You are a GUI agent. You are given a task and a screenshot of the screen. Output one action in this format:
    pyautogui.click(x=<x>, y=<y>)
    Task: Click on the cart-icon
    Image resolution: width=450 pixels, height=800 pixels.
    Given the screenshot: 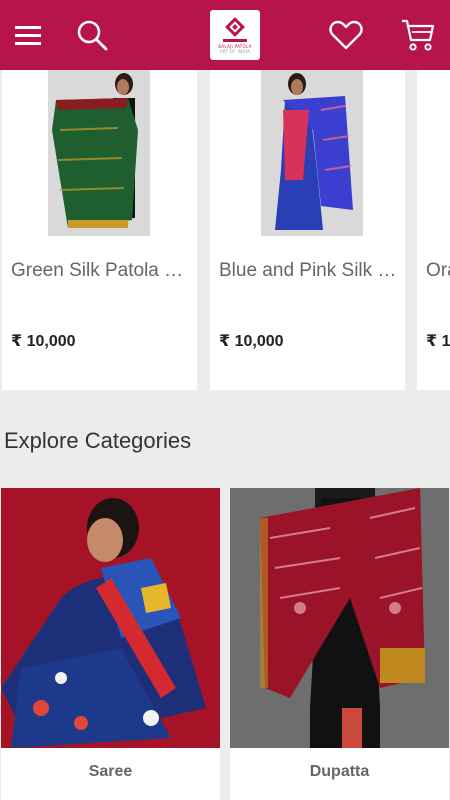 What is the action you would take?
    pyautogui.click(x=418, y=35)
    